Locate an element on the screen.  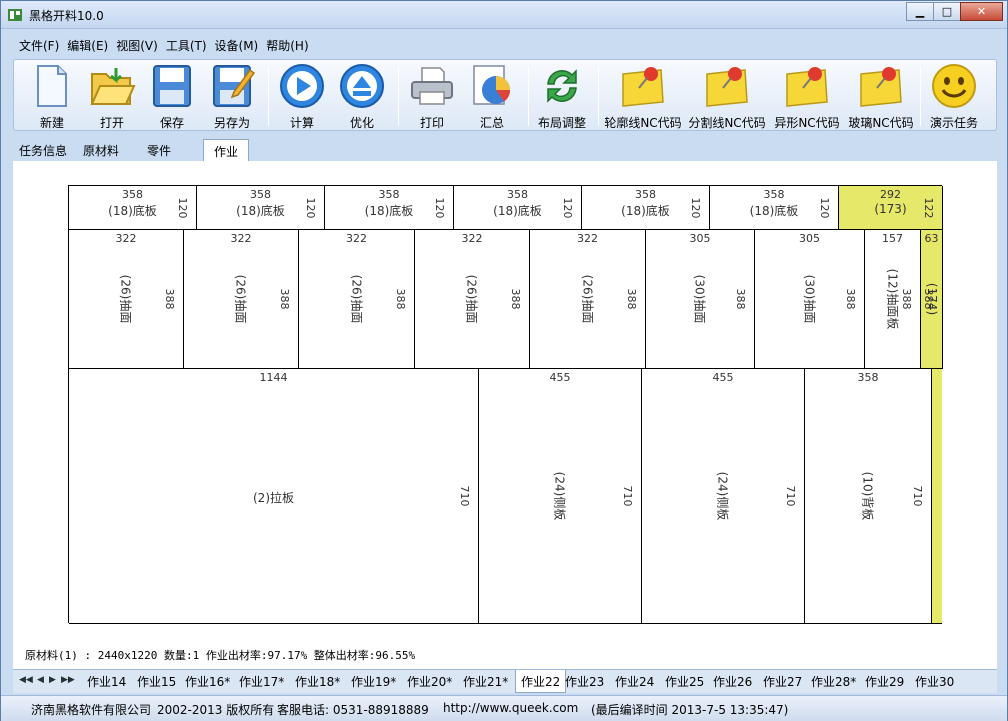
cut-piece: 1144 710 (2)拉板 is located at coordinates (274, 496).